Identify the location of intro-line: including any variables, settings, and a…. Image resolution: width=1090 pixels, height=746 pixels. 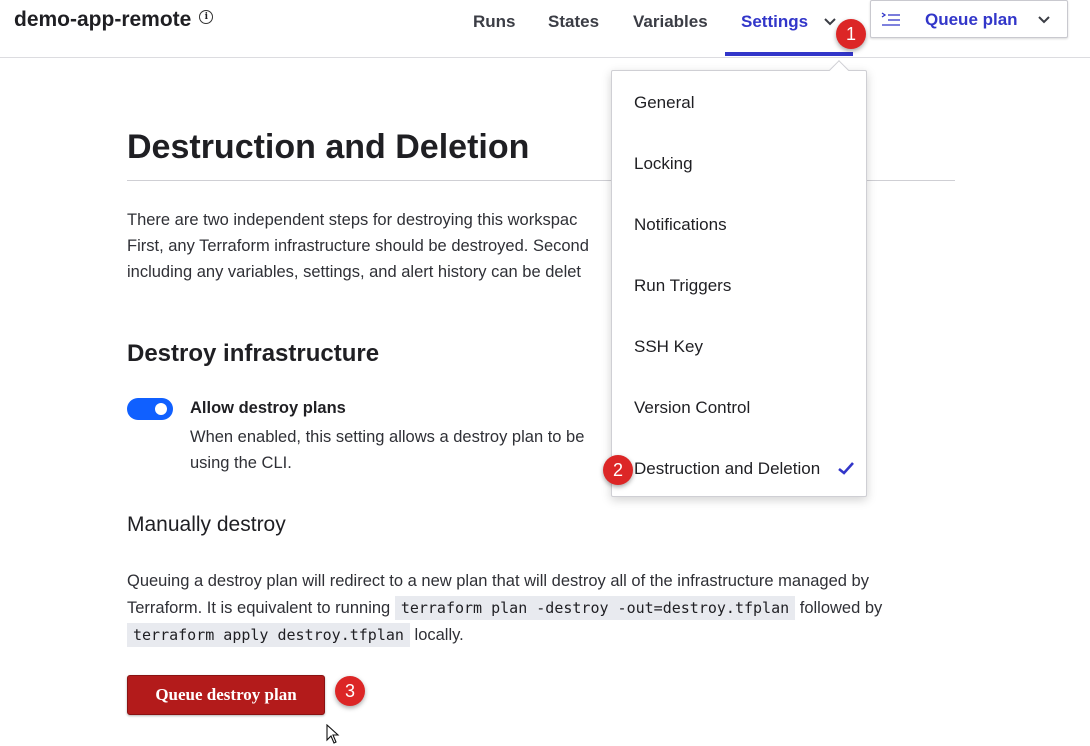
(354, 272).